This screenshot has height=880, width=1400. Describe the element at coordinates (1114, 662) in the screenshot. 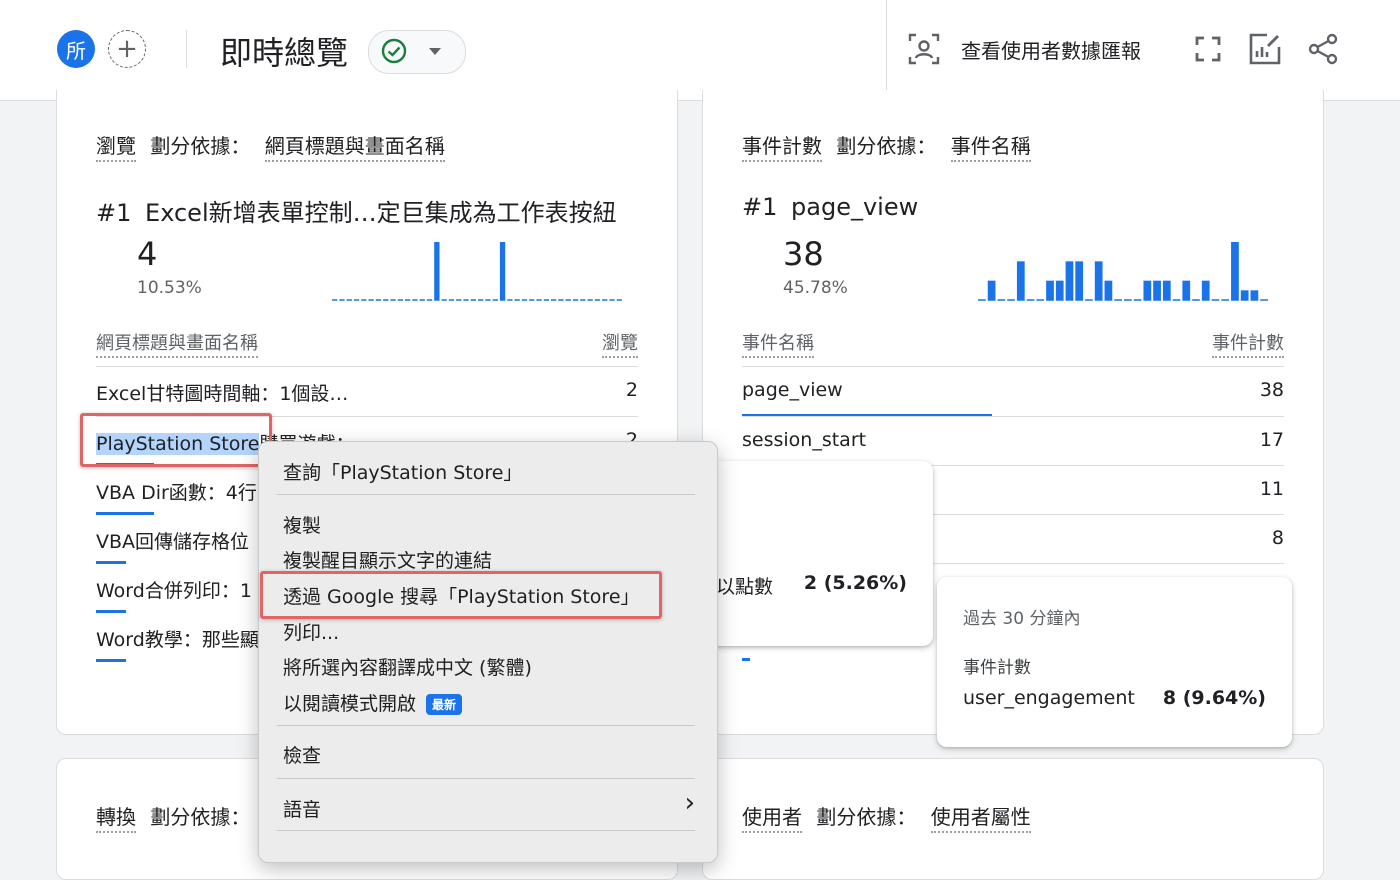

I see `event-tooltip: 過去 30 分鐘內 事件計數 user_engagement 8 (9.64%)` at that location.